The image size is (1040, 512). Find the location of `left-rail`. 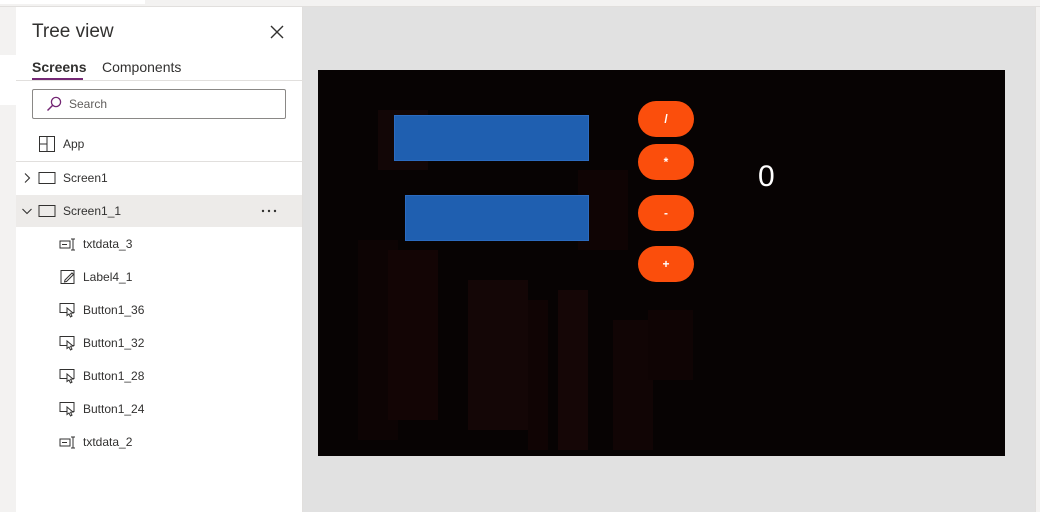

left-rail is located at coordinates (8, 259).